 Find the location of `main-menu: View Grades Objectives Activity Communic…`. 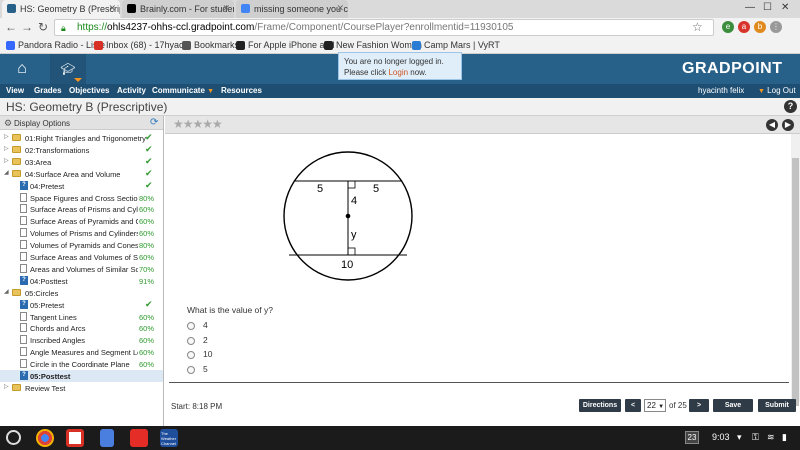

main-menu: View Grades Objectives Activity Communic… is located at coordinates (400, 91).